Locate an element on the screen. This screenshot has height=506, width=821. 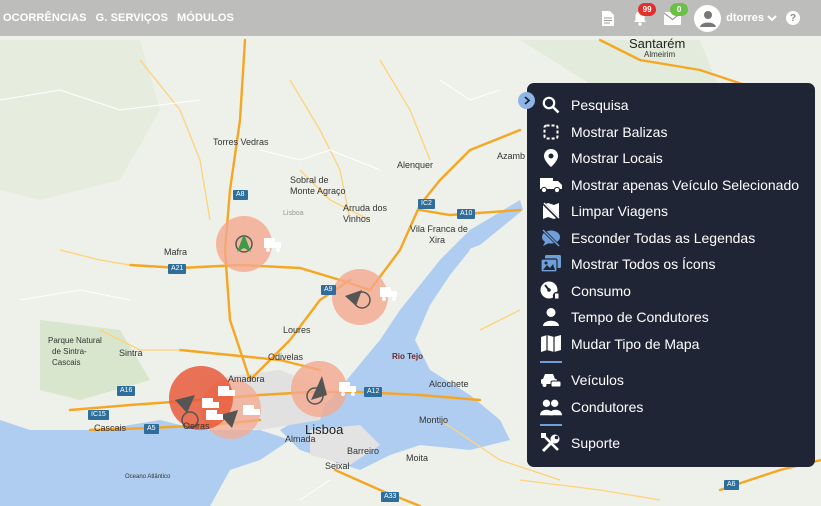
chevron-right-icon is located at coordinates (526, 100).